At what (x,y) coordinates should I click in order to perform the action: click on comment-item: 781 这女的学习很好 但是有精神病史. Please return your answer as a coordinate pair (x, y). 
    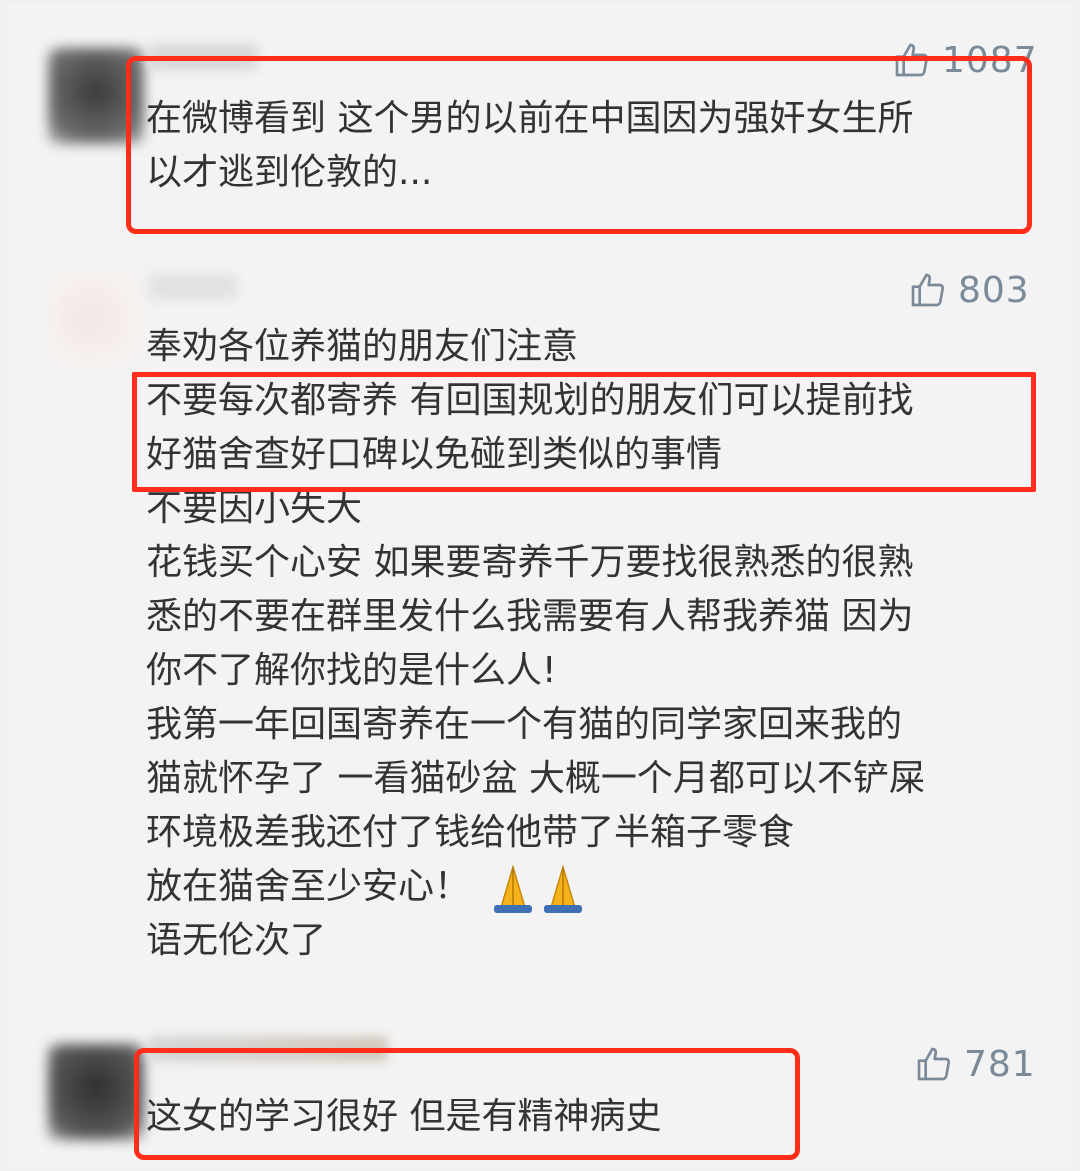
    Looking at the image, I should click on (540, 1094).